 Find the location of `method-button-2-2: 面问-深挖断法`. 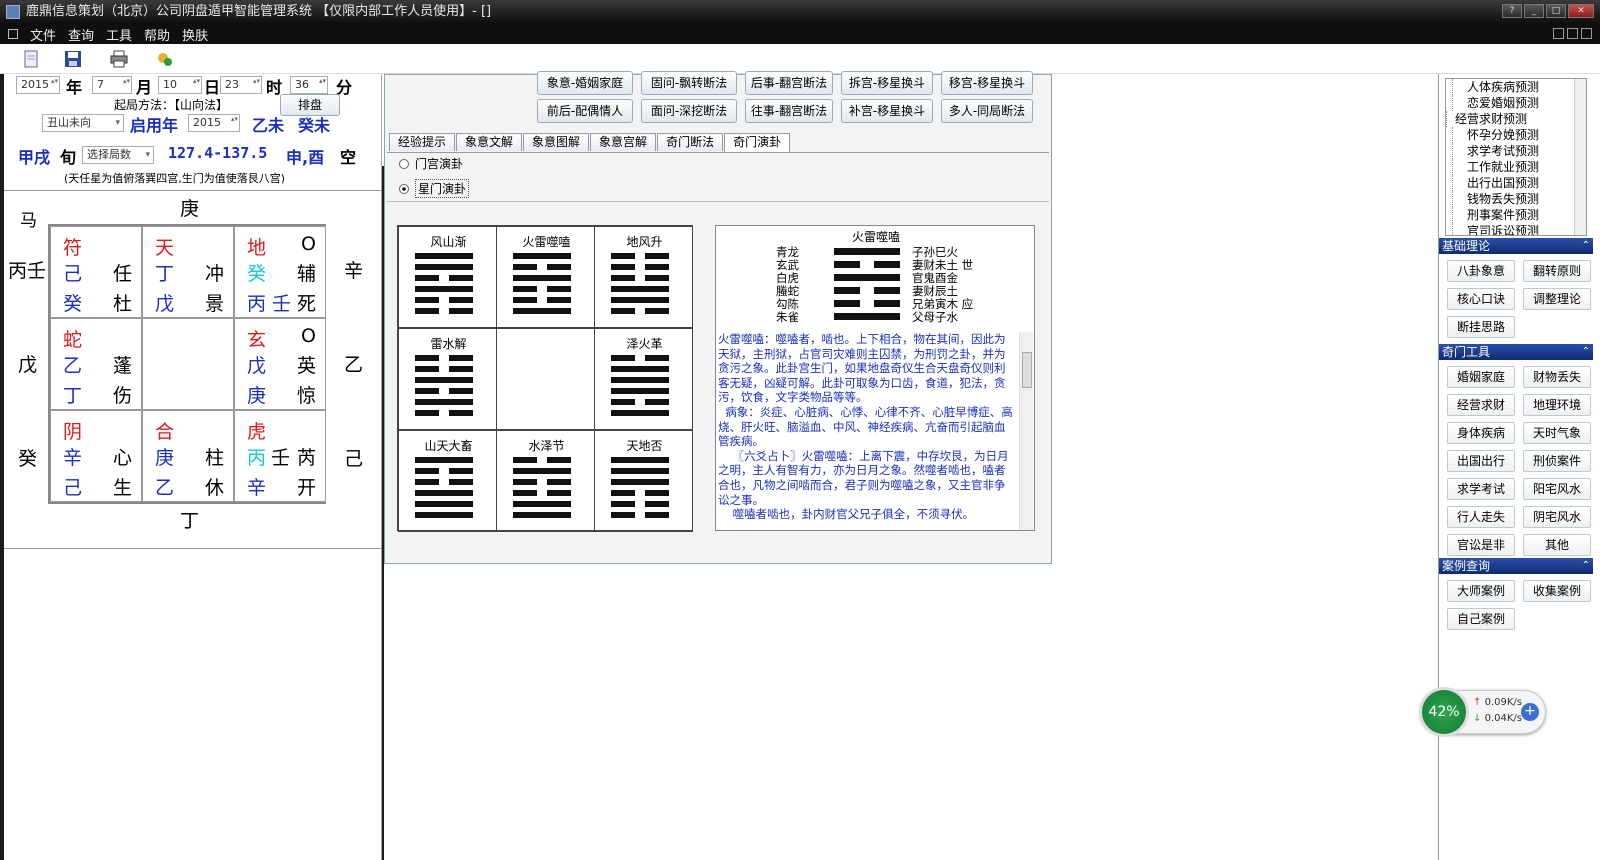

method-button-2-2: 面问-深挖断法 is located at coordinates (689, 111).